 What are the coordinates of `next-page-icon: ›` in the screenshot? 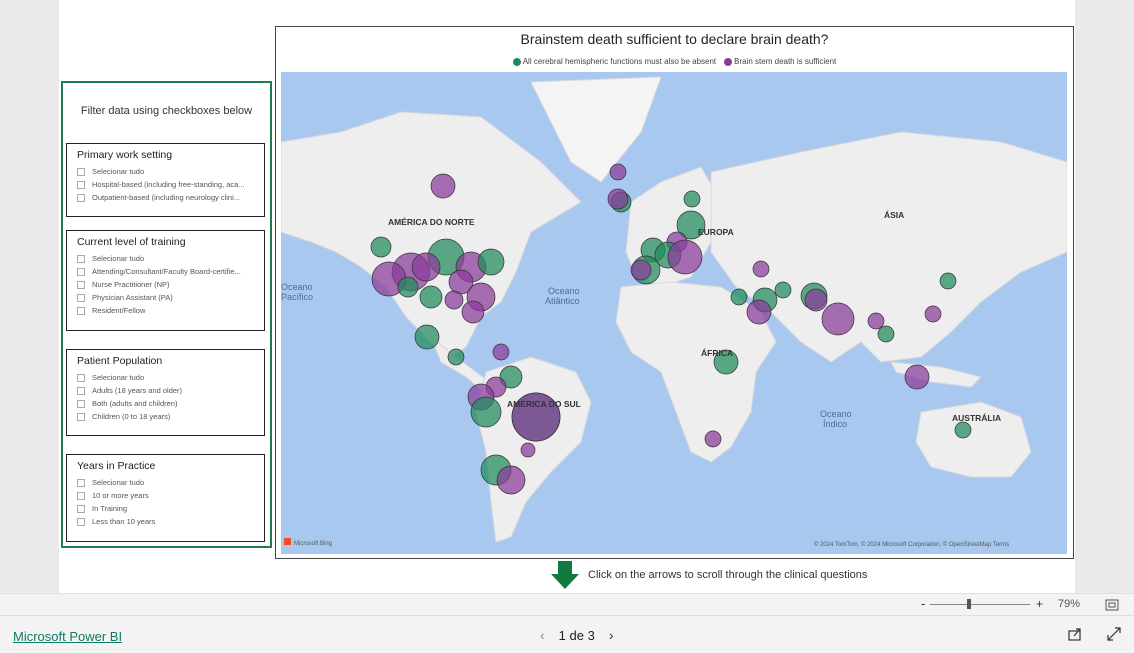 It's located at (611, 635).